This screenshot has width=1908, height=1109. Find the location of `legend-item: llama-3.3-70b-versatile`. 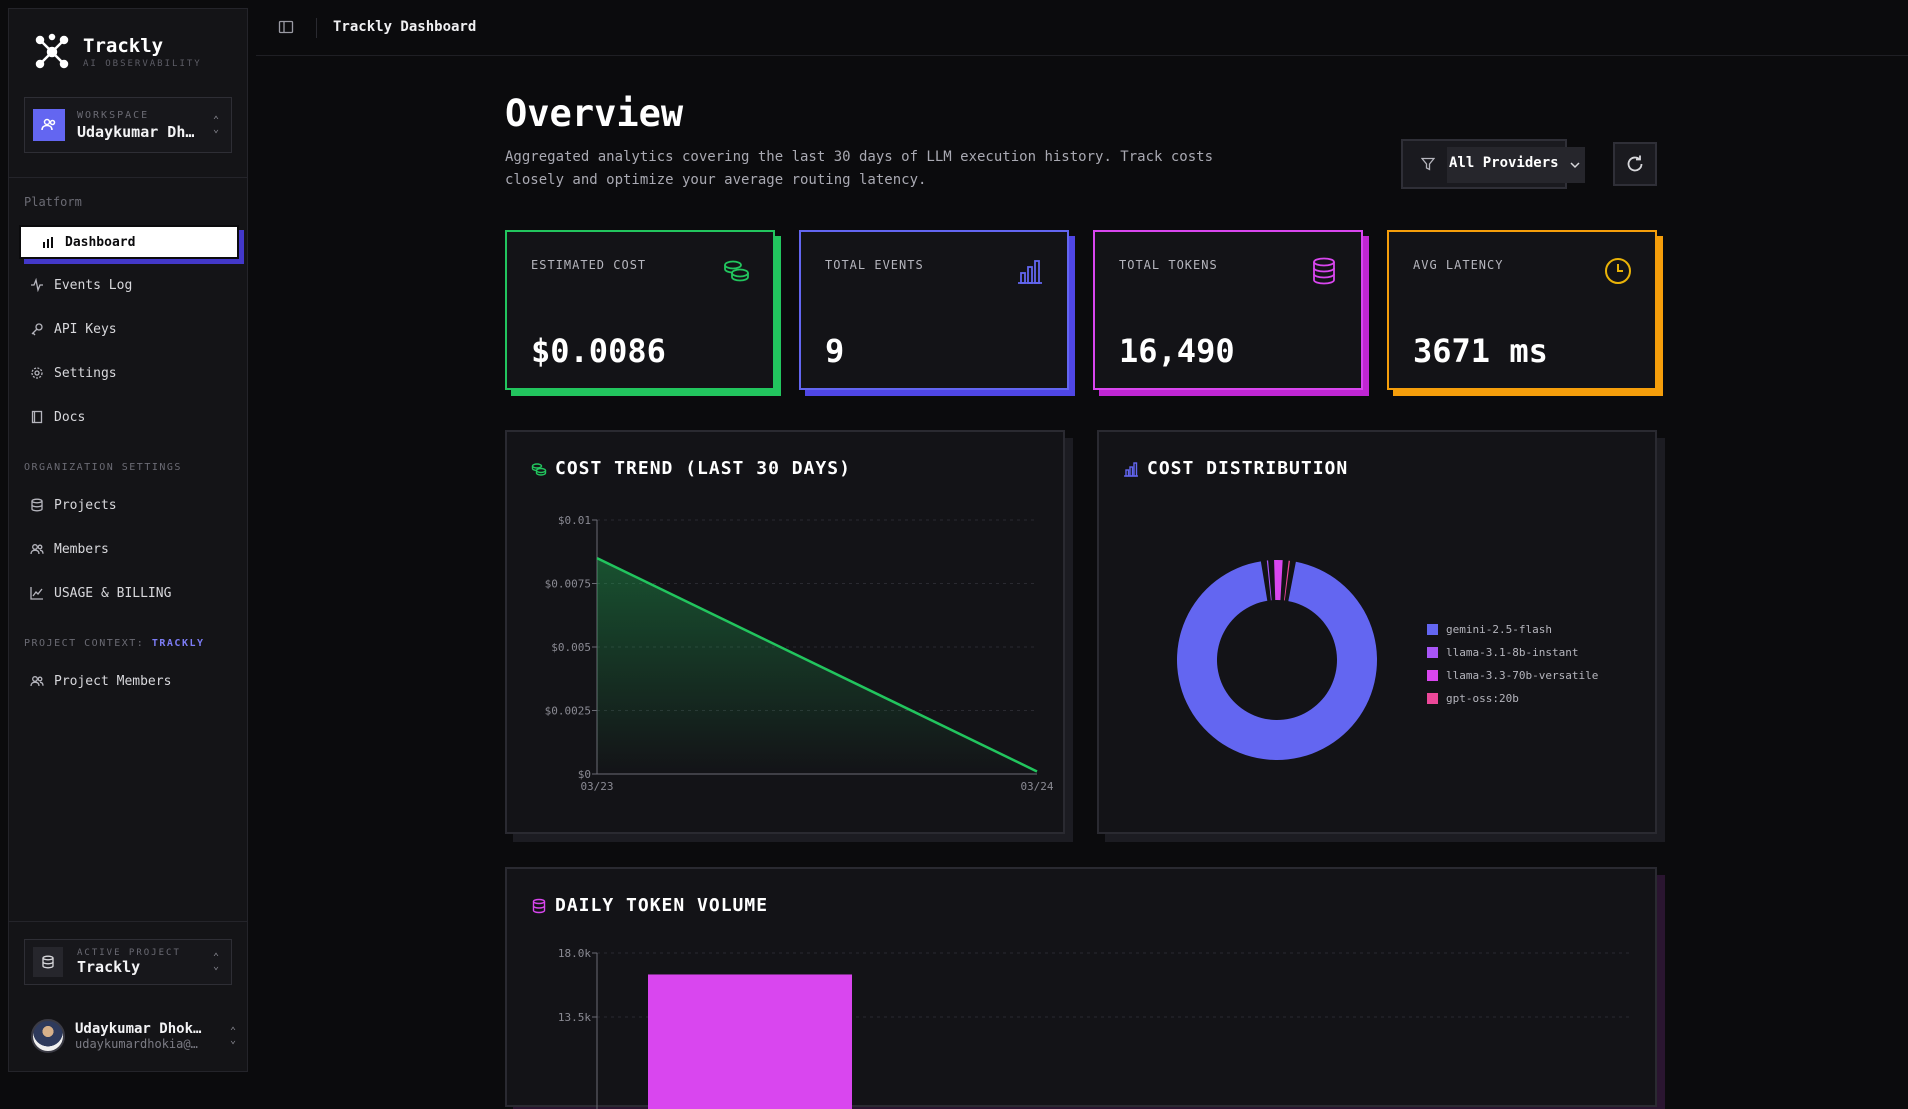

legend-item: llama-3.3-70b-versatile is located at coordinates (1512, 675).